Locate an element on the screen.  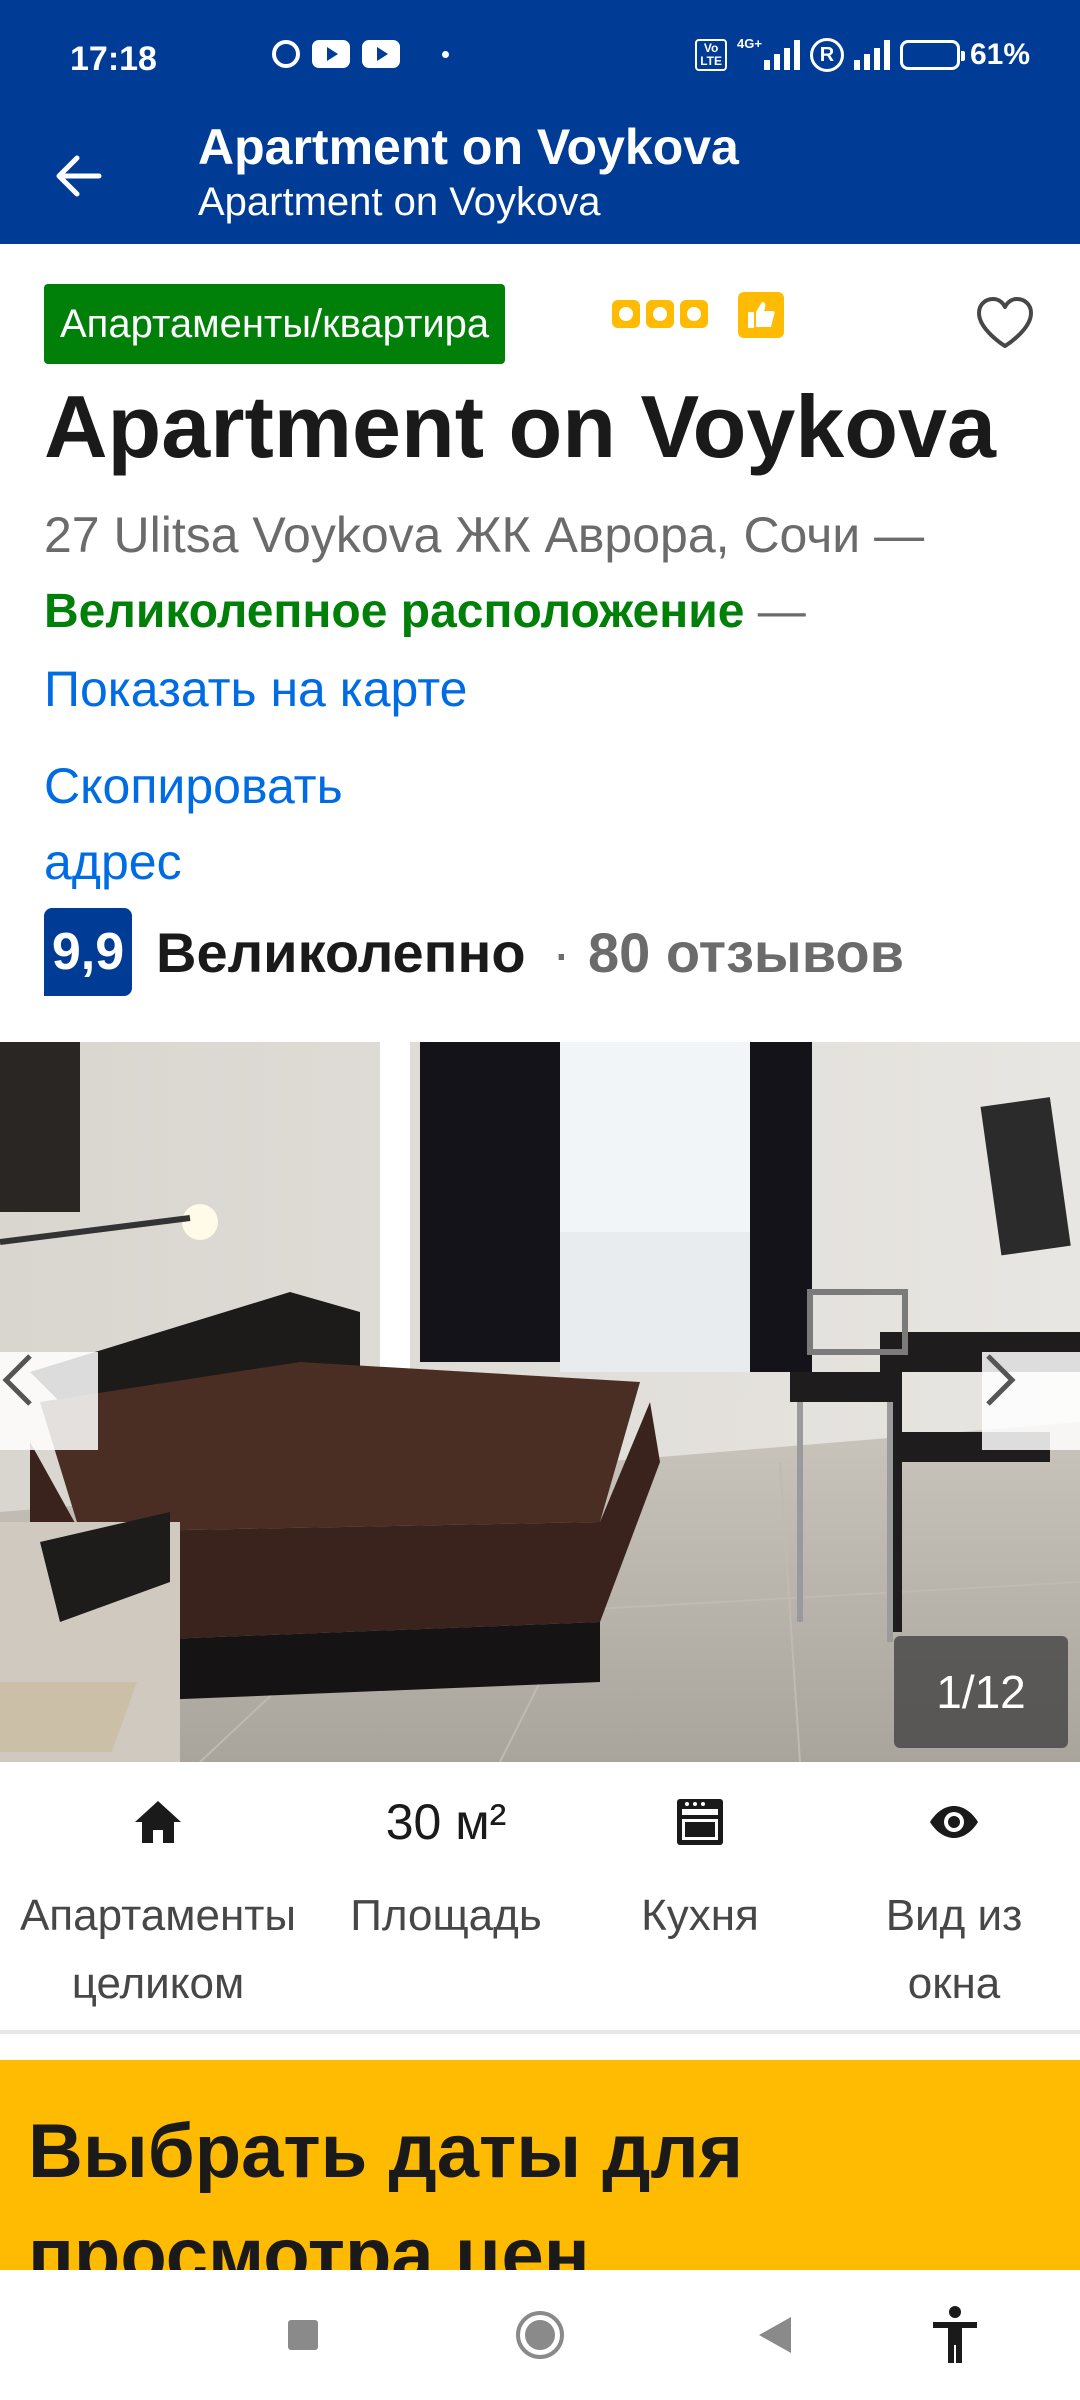
favorite-button is located at coordinates (1005, 323).